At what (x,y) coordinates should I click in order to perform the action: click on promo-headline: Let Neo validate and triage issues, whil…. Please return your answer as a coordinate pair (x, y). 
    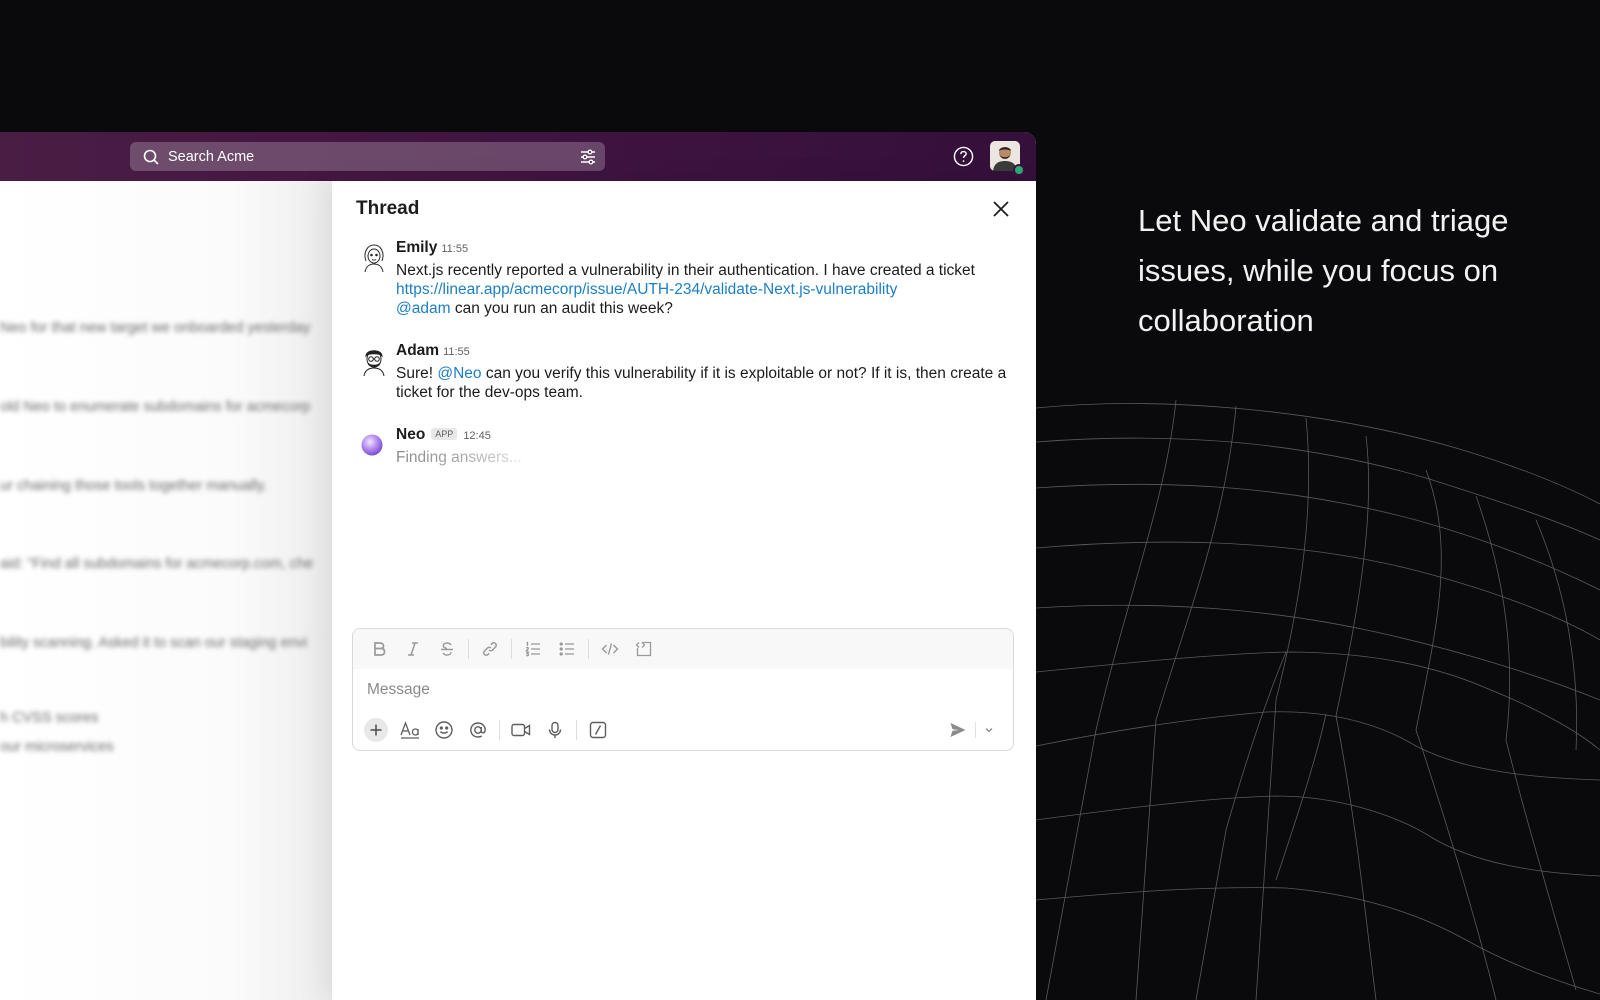
    Looking at the image, I should click on (1323, 270).